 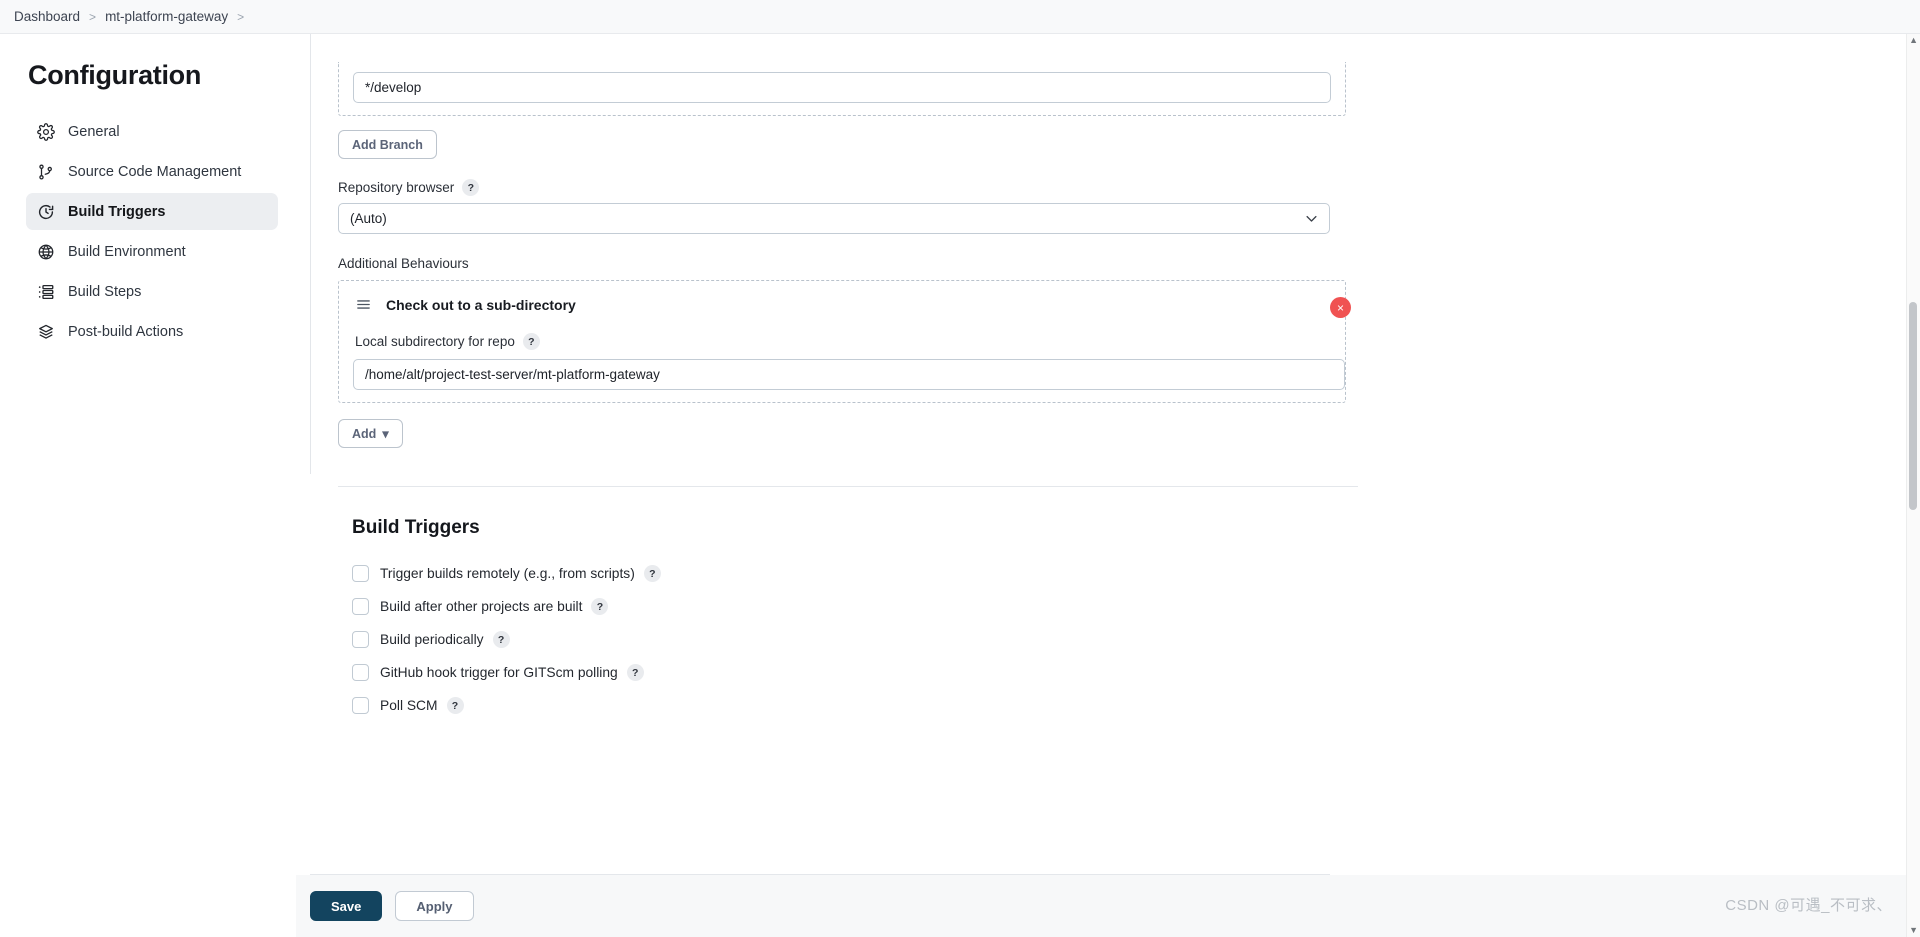 I want to click on additional-behaviours-label: Additional Behaviours, so click(x=403, y=263).